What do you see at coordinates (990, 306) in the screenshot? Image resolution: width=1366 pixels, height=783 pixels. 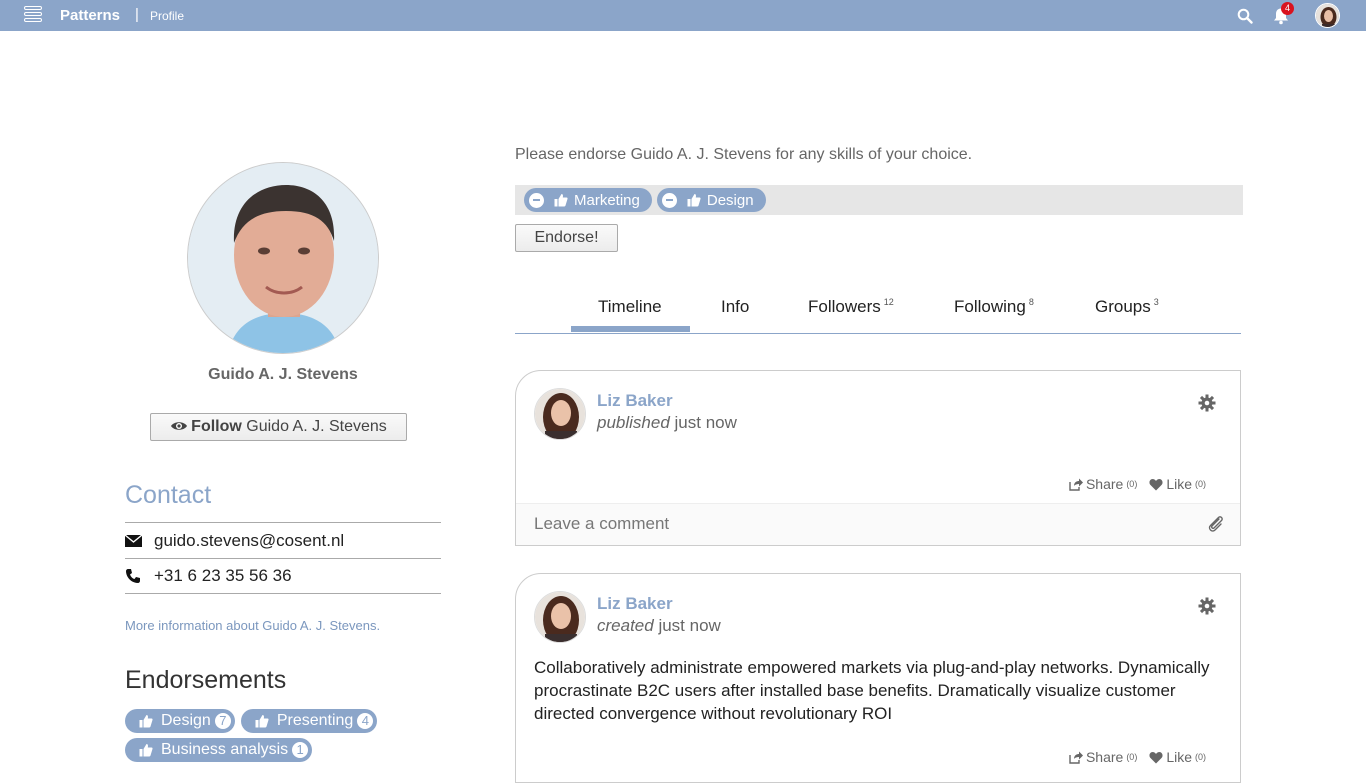 I see `tab-label: Following` at bounding box center [990, 306].